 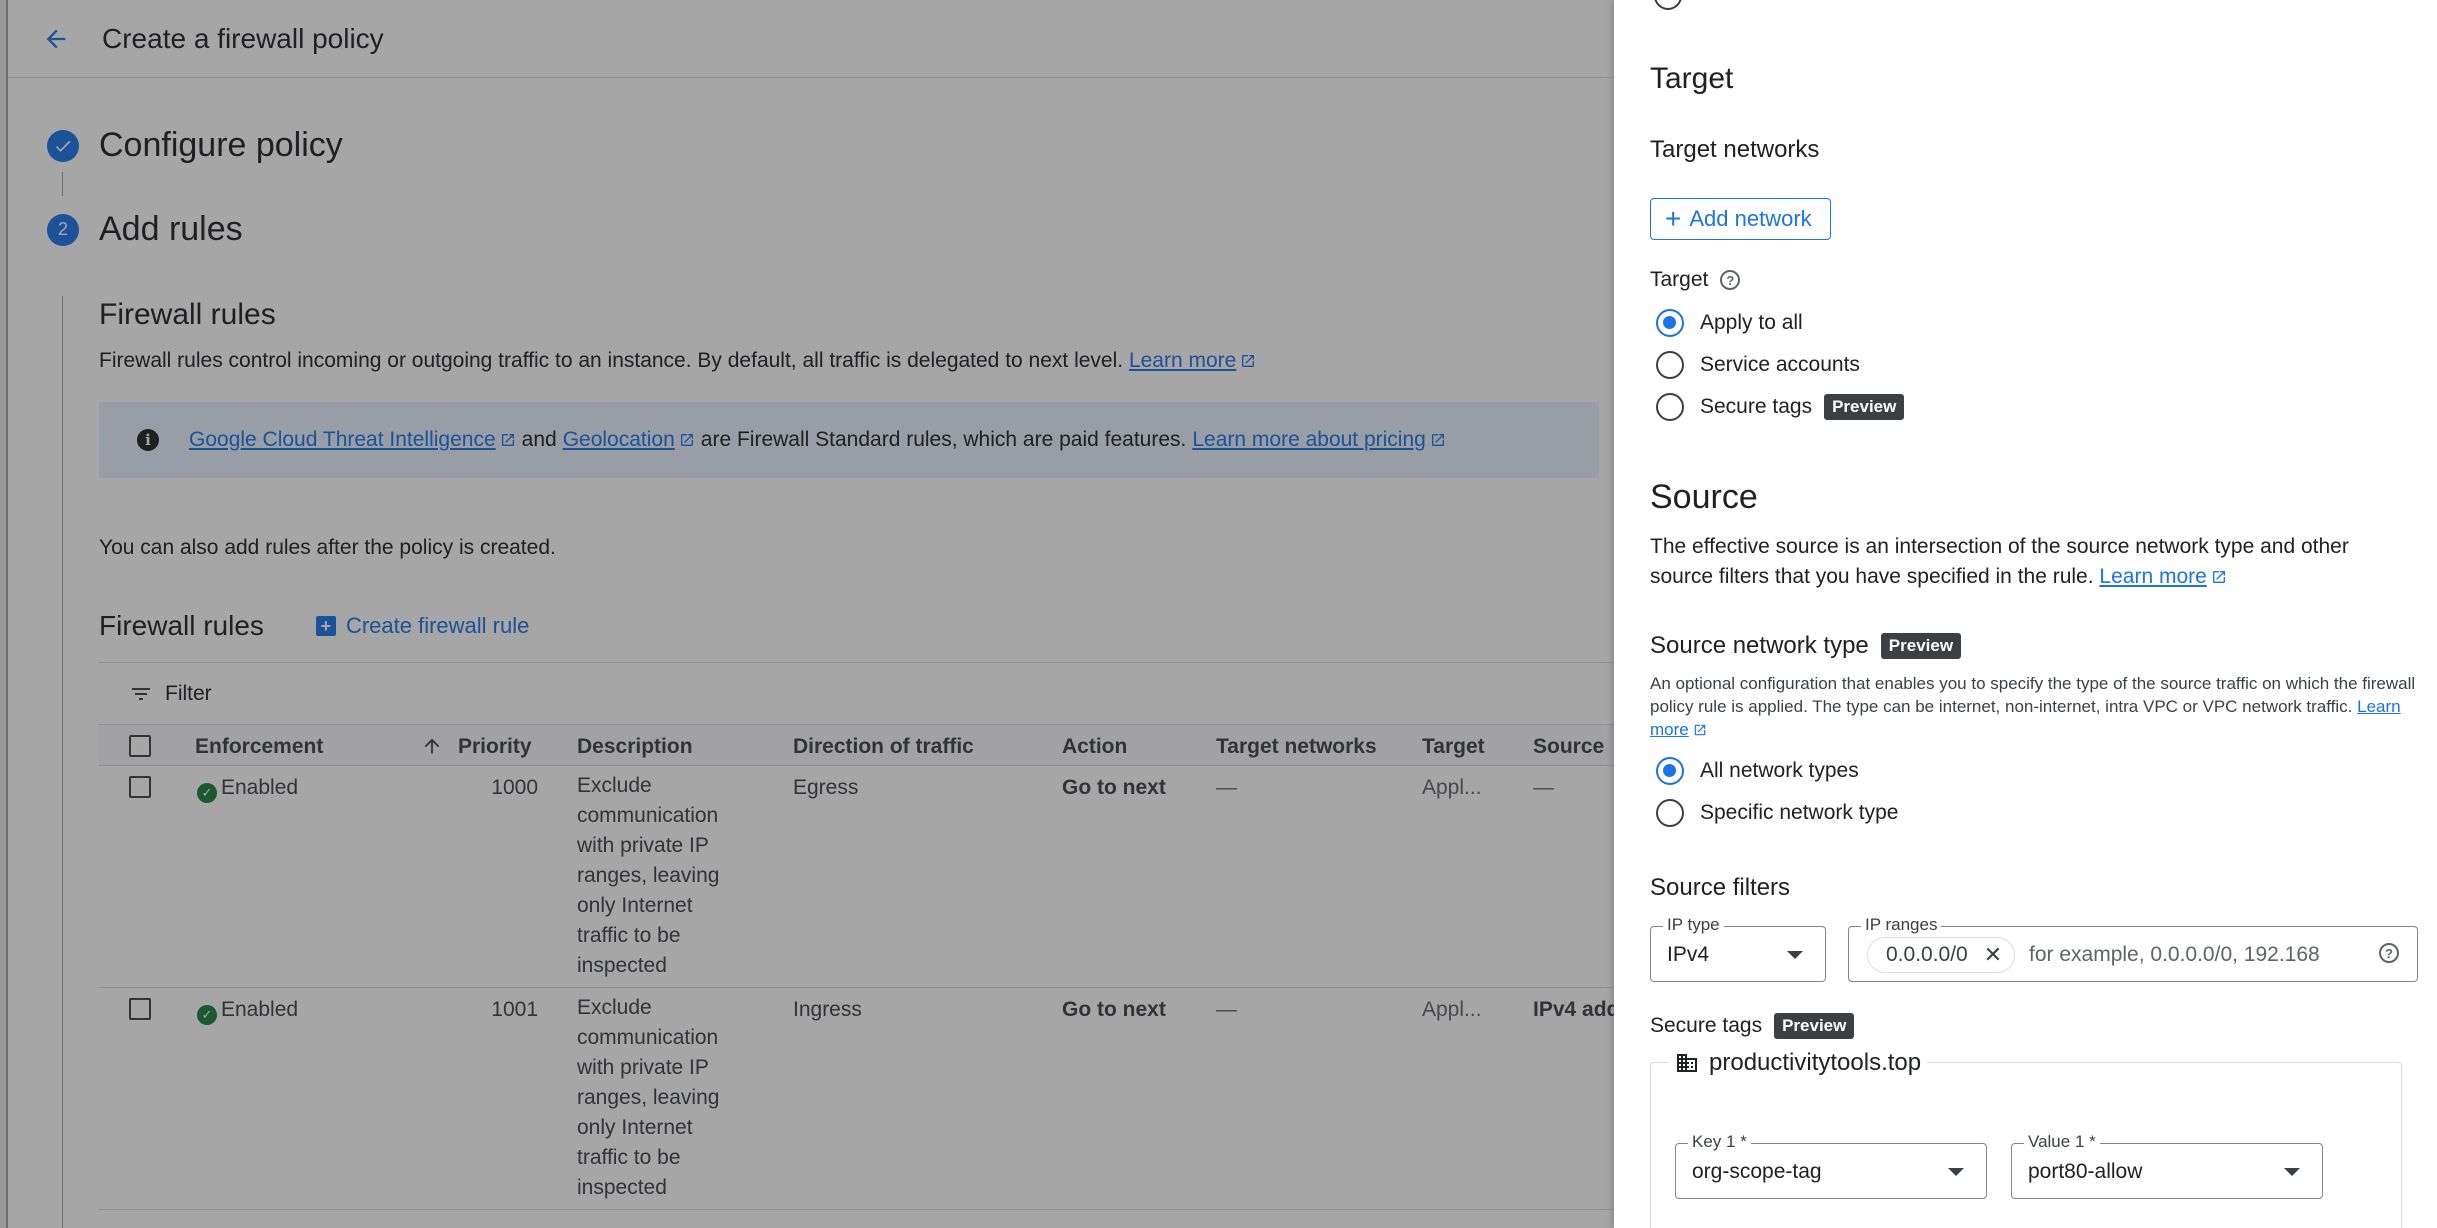 I want to click on target-networks-label: Target networks, so click(x=1735, y=149).